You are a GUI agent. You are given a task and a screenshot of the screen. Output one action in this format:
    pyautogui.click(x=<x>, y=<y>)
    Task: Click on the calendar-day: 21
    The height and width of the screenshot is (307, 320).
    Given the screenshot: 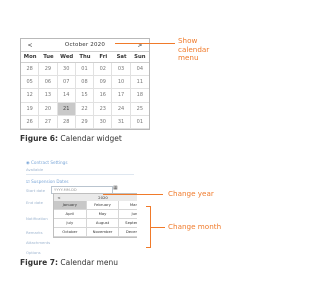 What is the action you would take?
    pyautogui.click(x=66, y=109)
    